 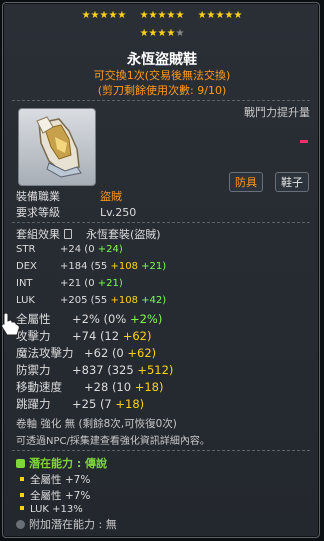 What do you see at coordinates (88, 370) in the screenshot?
I see `stat-value: +837` at bounding box center [88, 370].